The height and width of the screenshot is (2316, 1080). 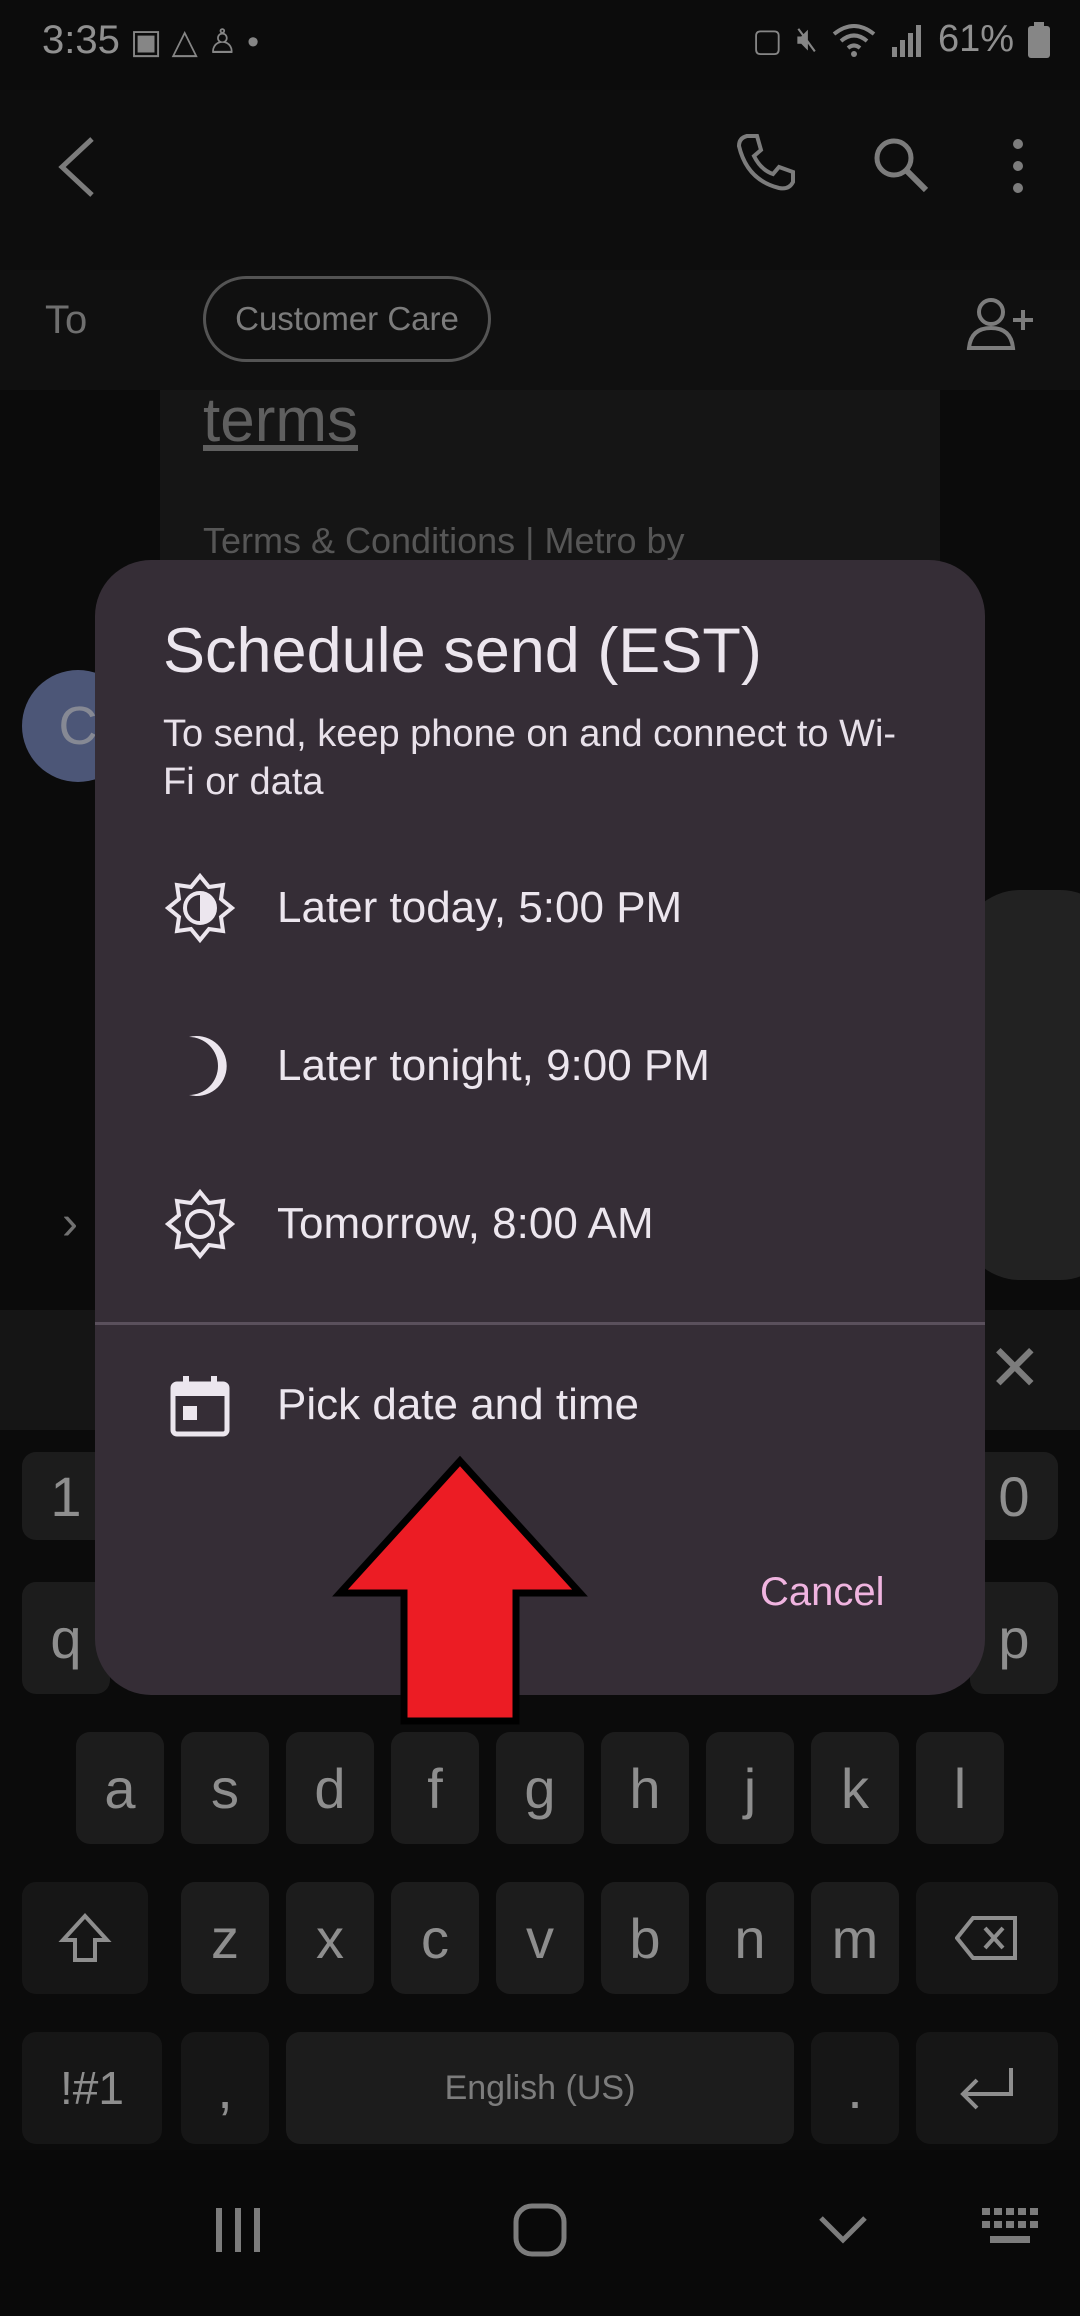 I want to click on option-label: Pick date and time, so click(x=458, y=1404).